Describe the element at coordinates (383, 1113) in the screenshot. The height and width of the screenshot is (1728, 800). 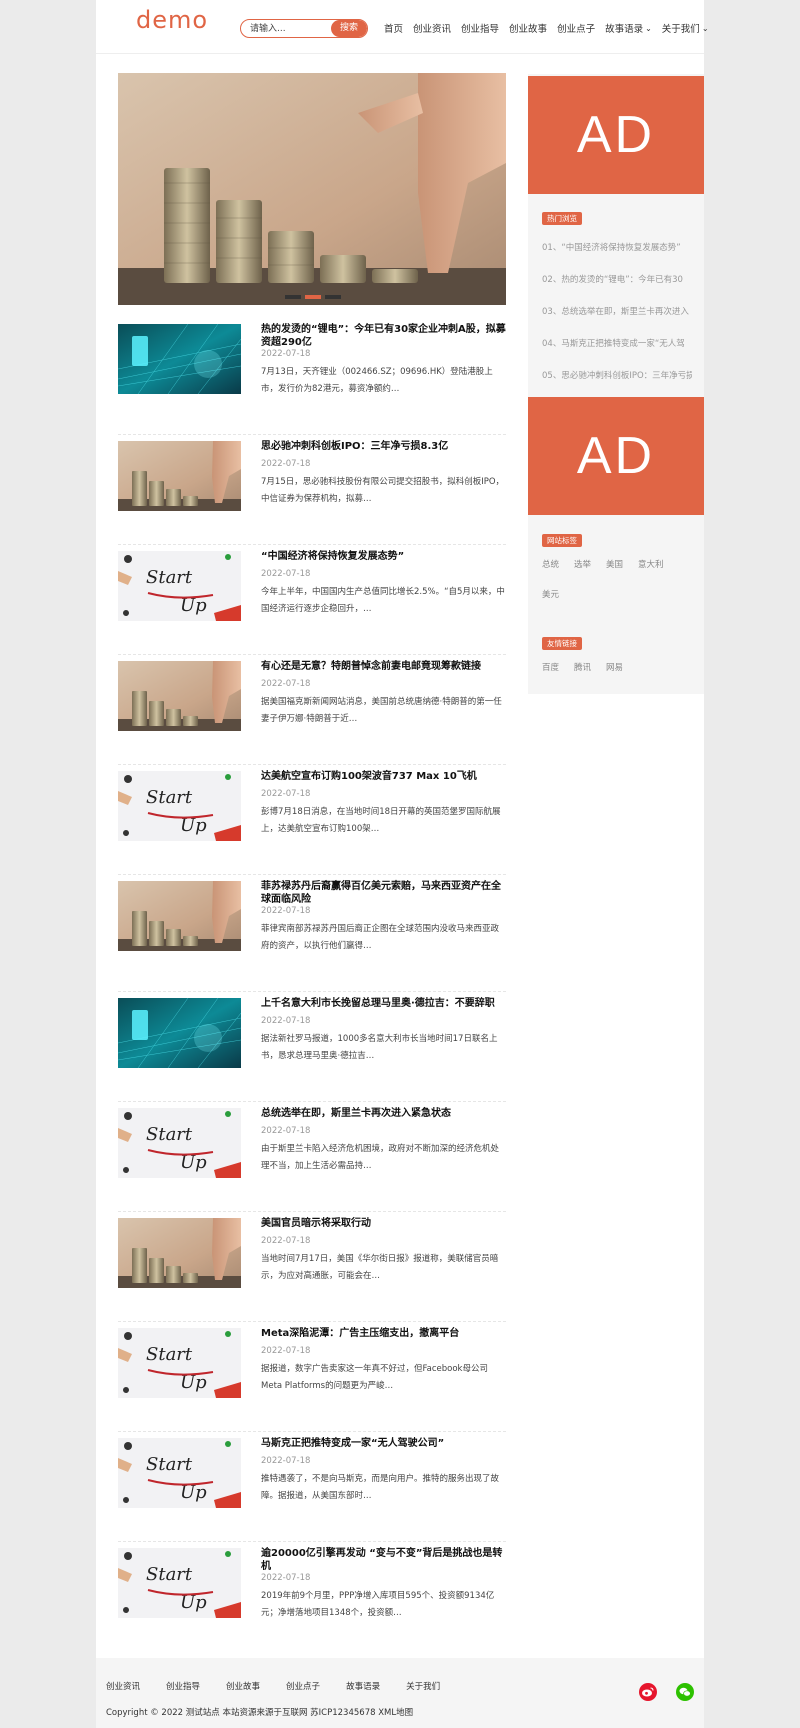
I see `article-title: 总统选举在即，斯里兰卡再次进入紧急状态` at that location.